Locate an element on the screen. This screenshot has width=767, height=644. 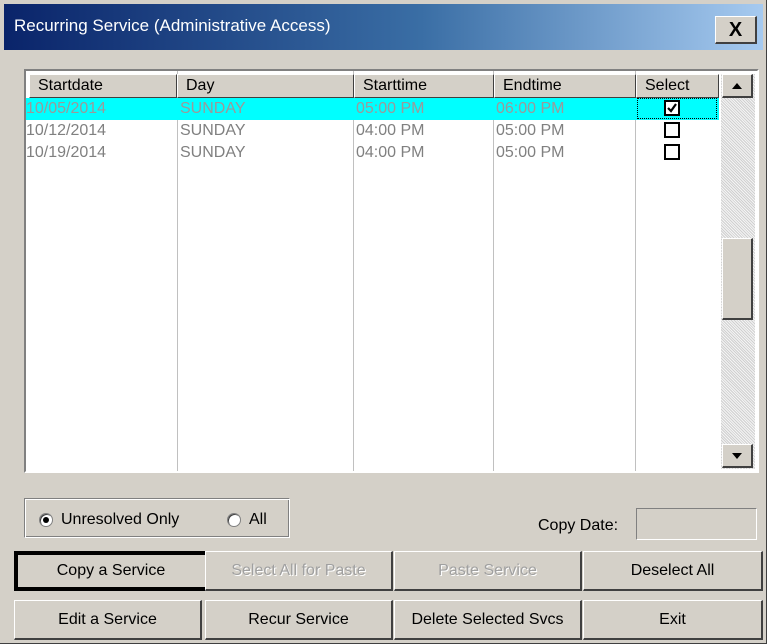
edit-service-button: Edit a Service is located at coordinates (108, 620).